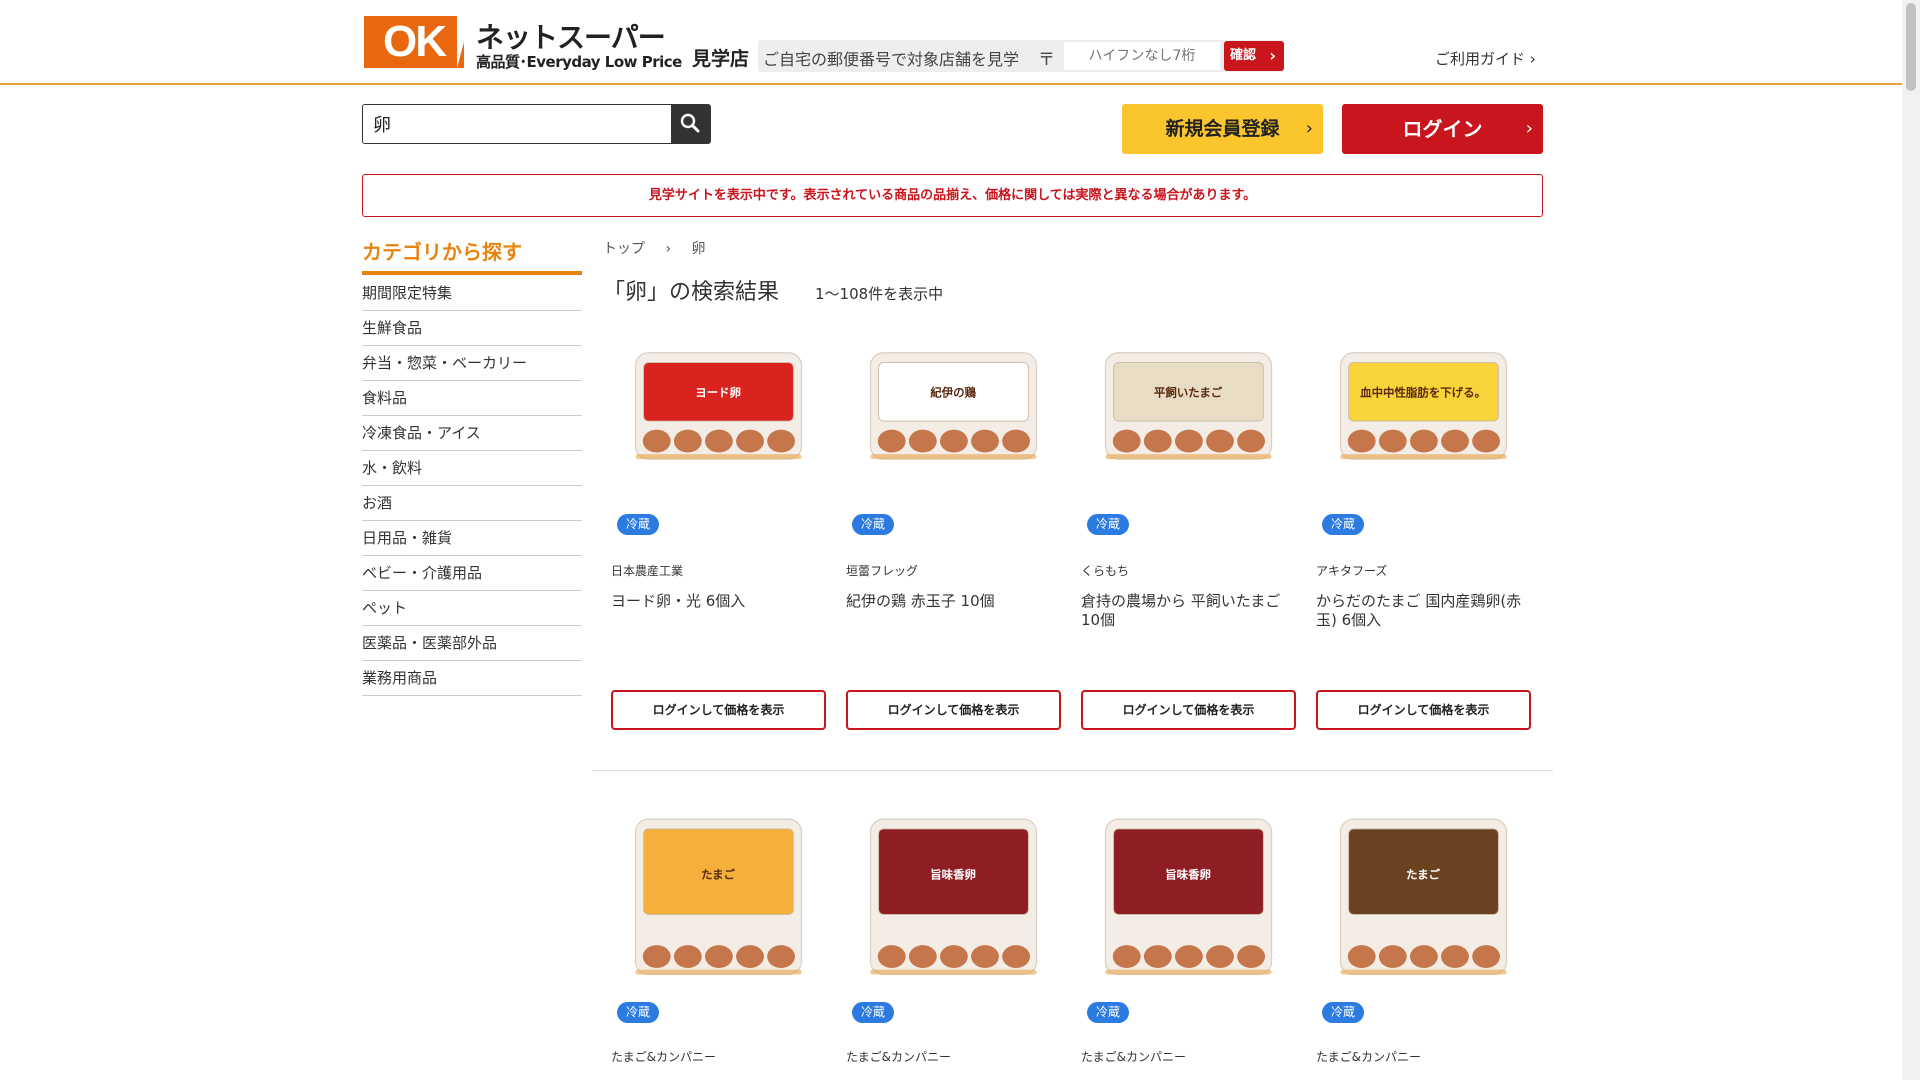  Describe the element at coordinates (579, 62) in the screenshot. I see `logo-subtitle: 高品質･Everyday Low Price` at that location.